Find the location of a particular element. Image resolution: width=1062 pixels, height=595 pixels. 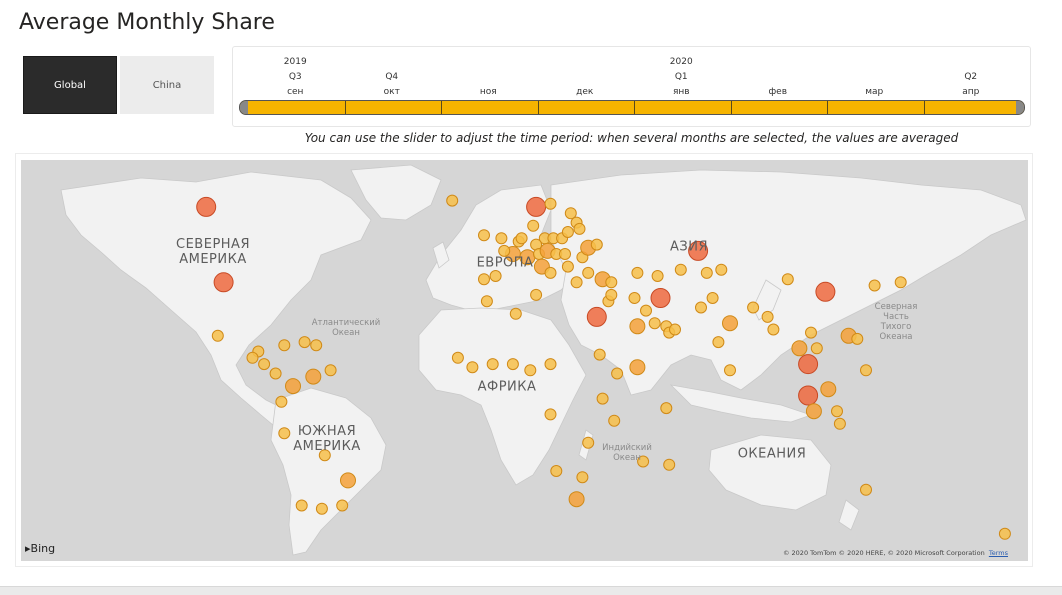

timeline-month-5: янв is located at coordinates (681, 92).